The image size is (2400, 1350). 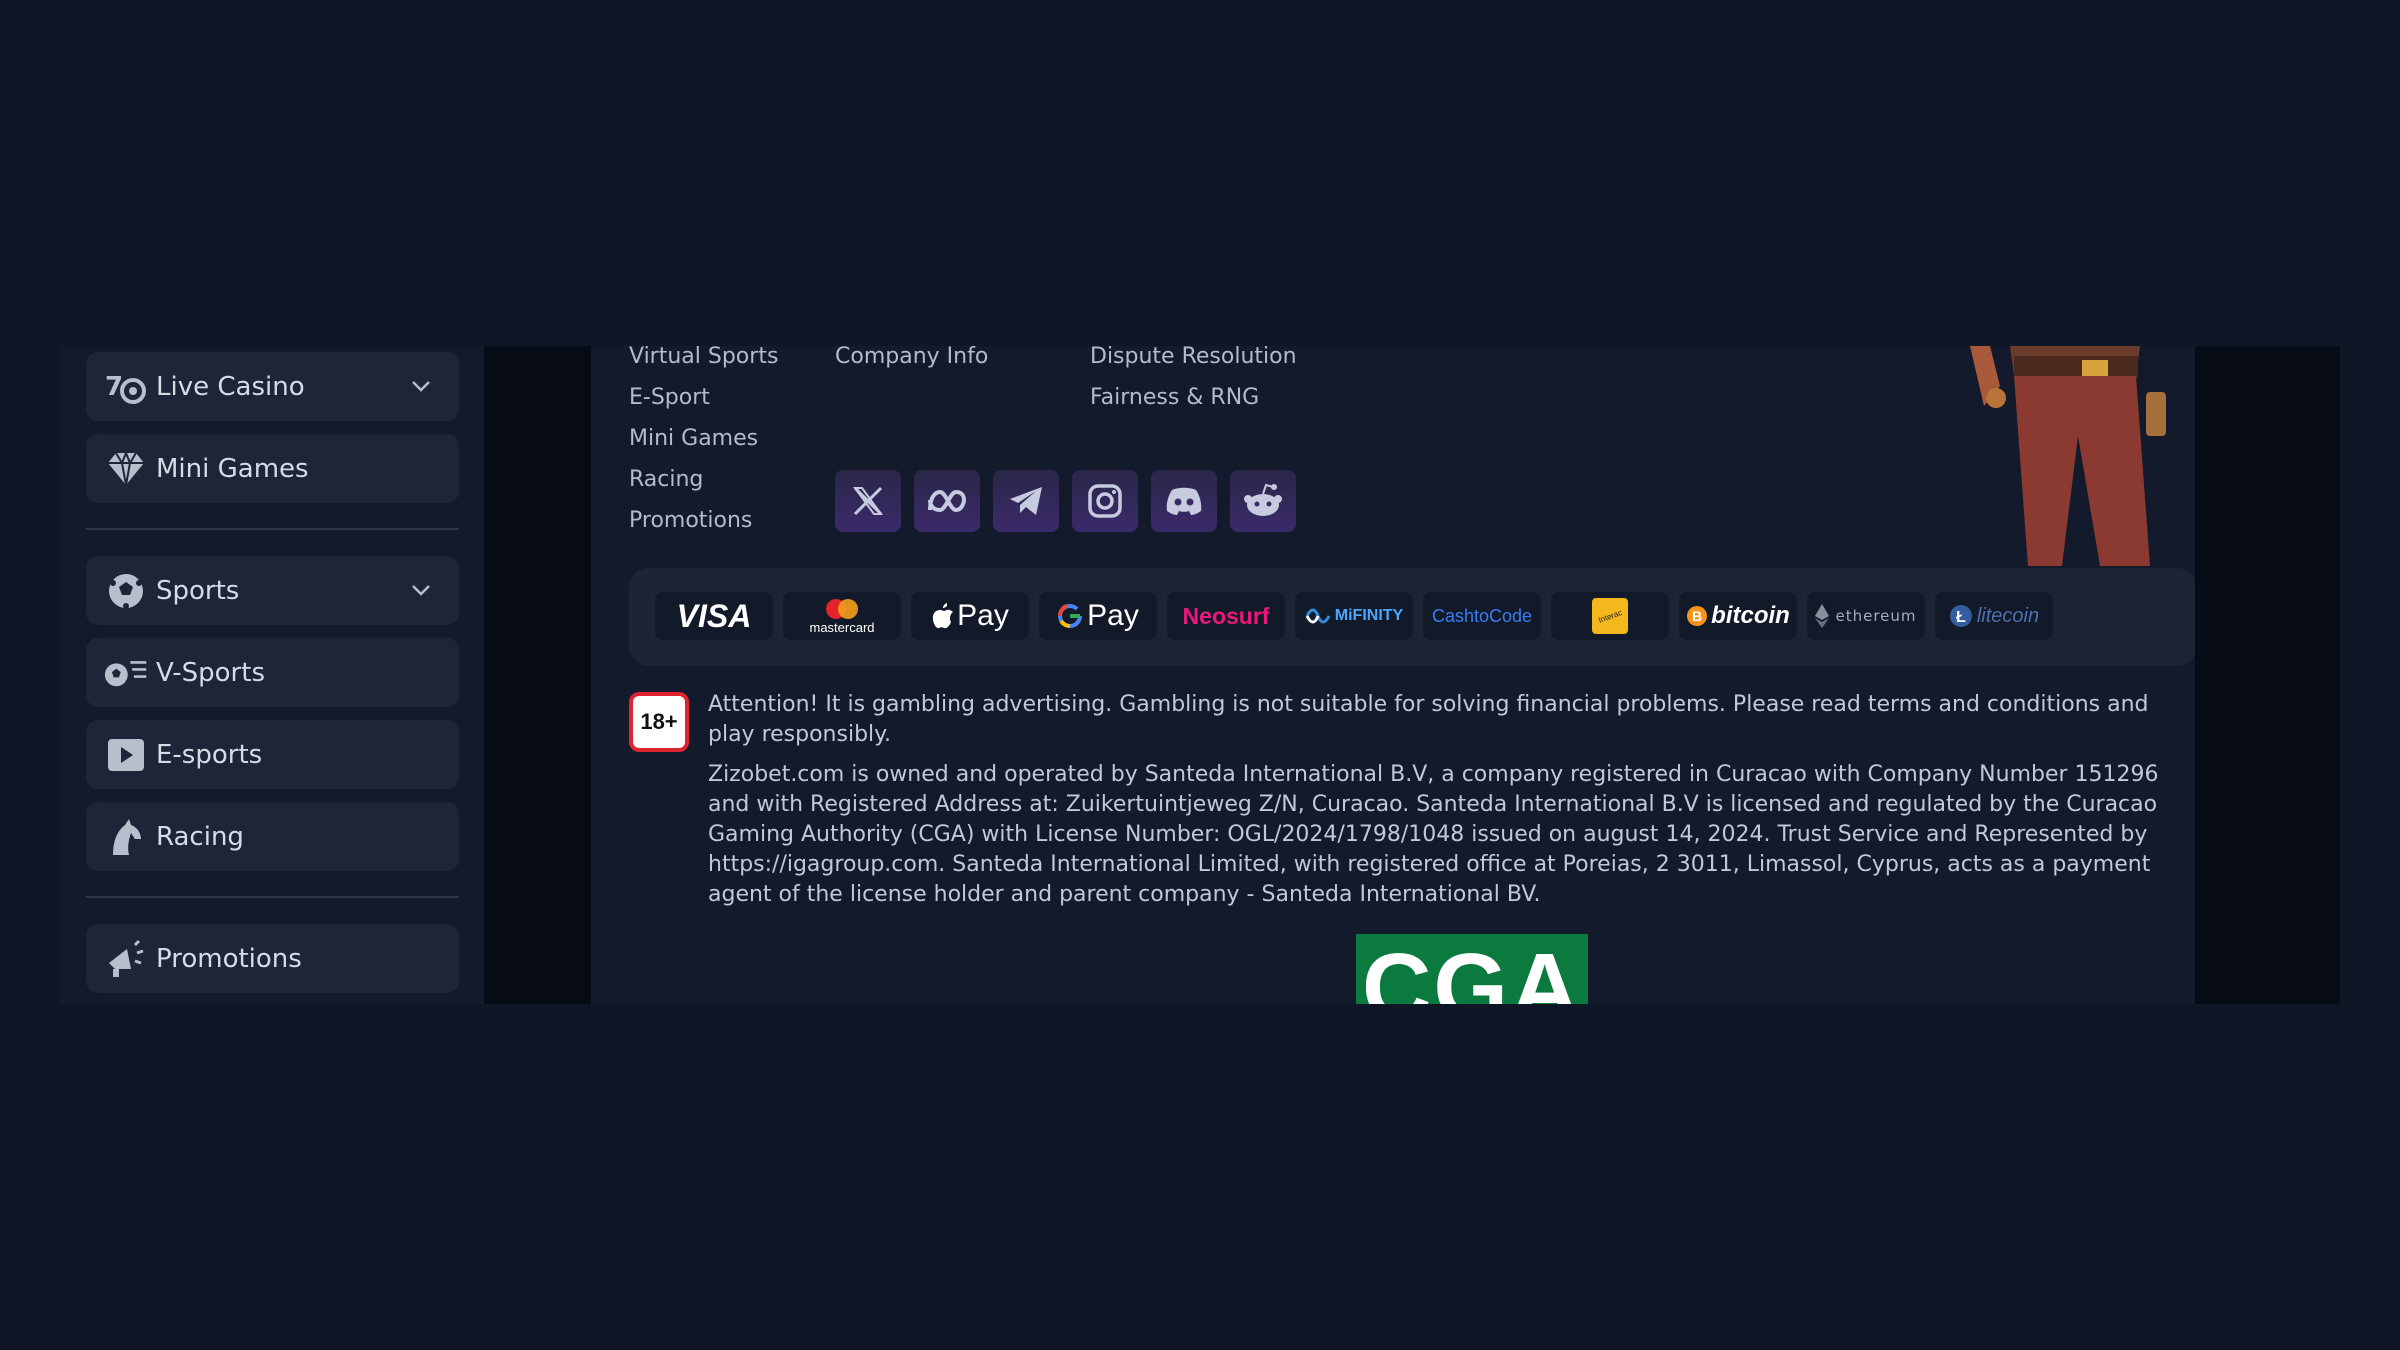 I want to click on live-casino-icon: 7, so click(x=126, y=387).